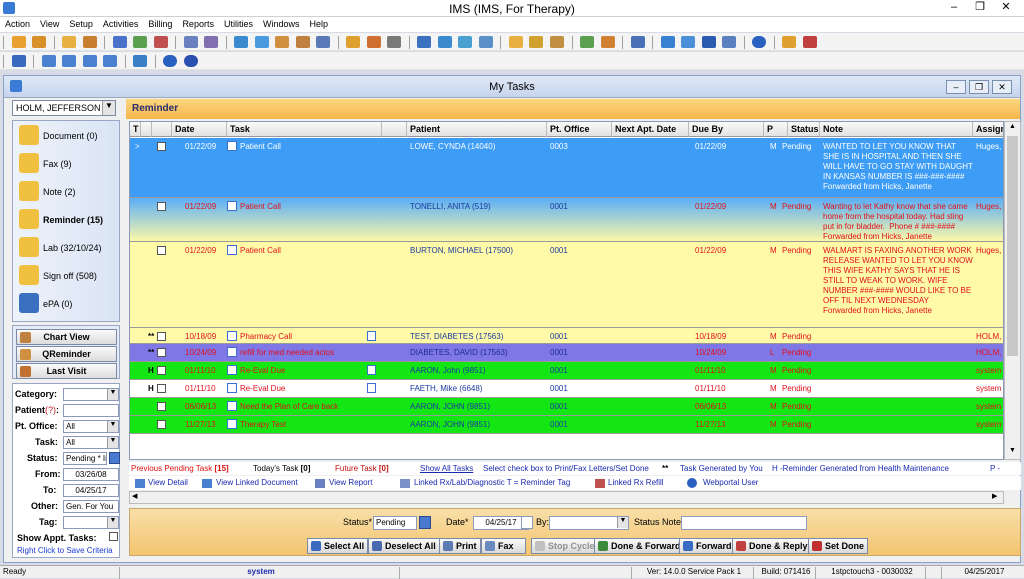 This screenshot has width=1024, height=579. What do you see at coordinates (302, 42) in the screenshot?
I see `group-icon` at bounding box center [302, 42].